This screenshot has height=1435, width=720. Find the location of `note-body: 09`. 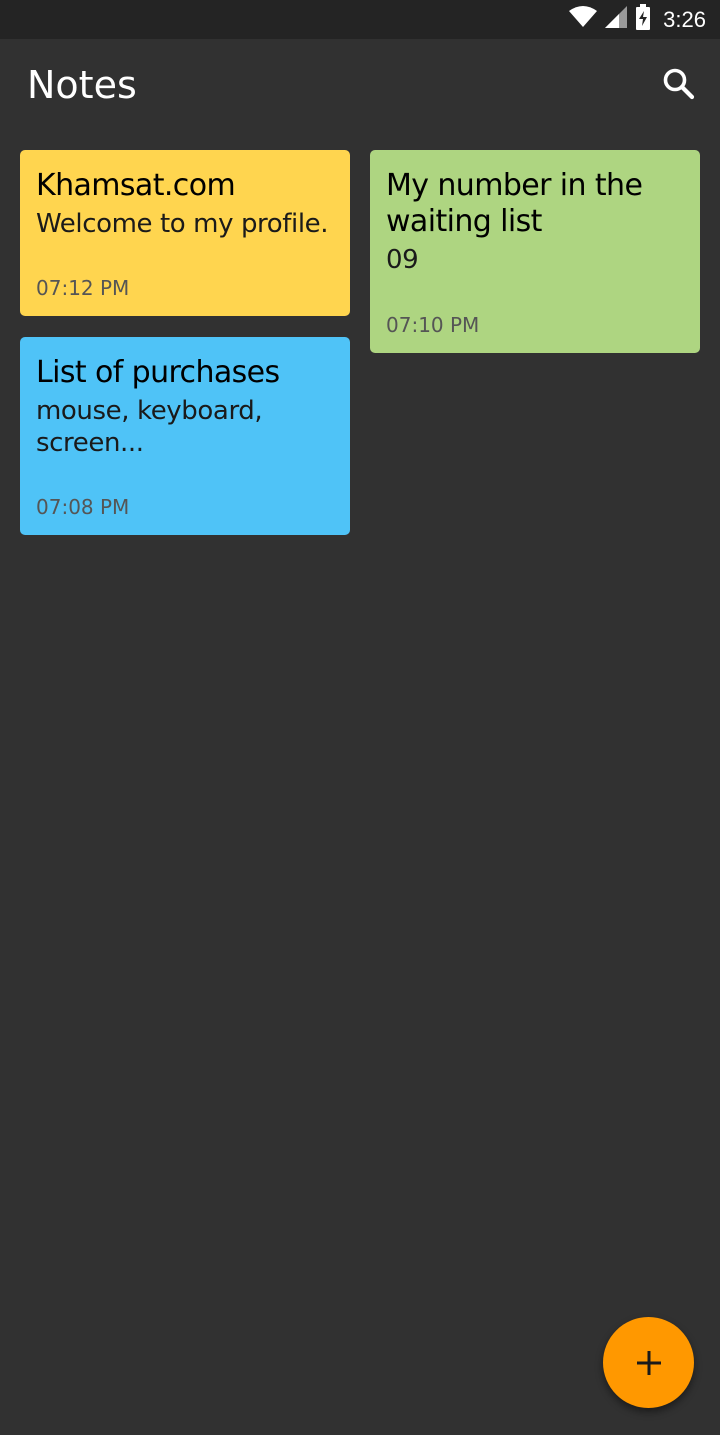

note-body: 09 is located at coordinates (402, 260).